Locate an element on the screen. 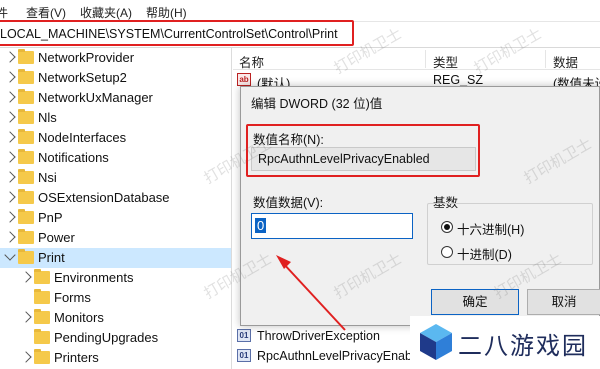  tree-item: Nls is located at coordinates (115, 118).